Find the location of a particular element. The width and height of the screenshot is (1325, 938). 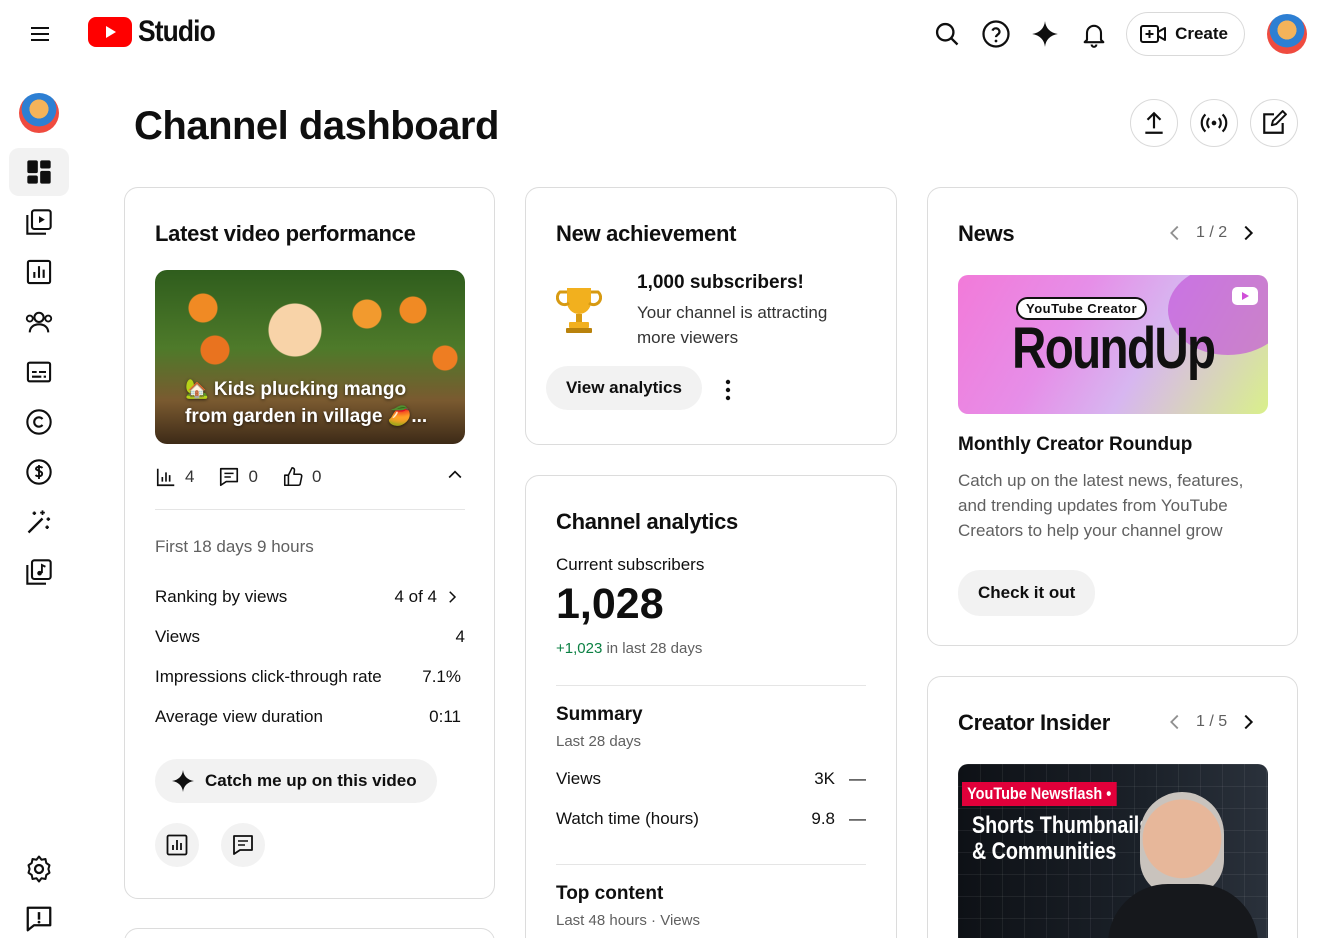

gear-icon is located at coordinates (39, 869).